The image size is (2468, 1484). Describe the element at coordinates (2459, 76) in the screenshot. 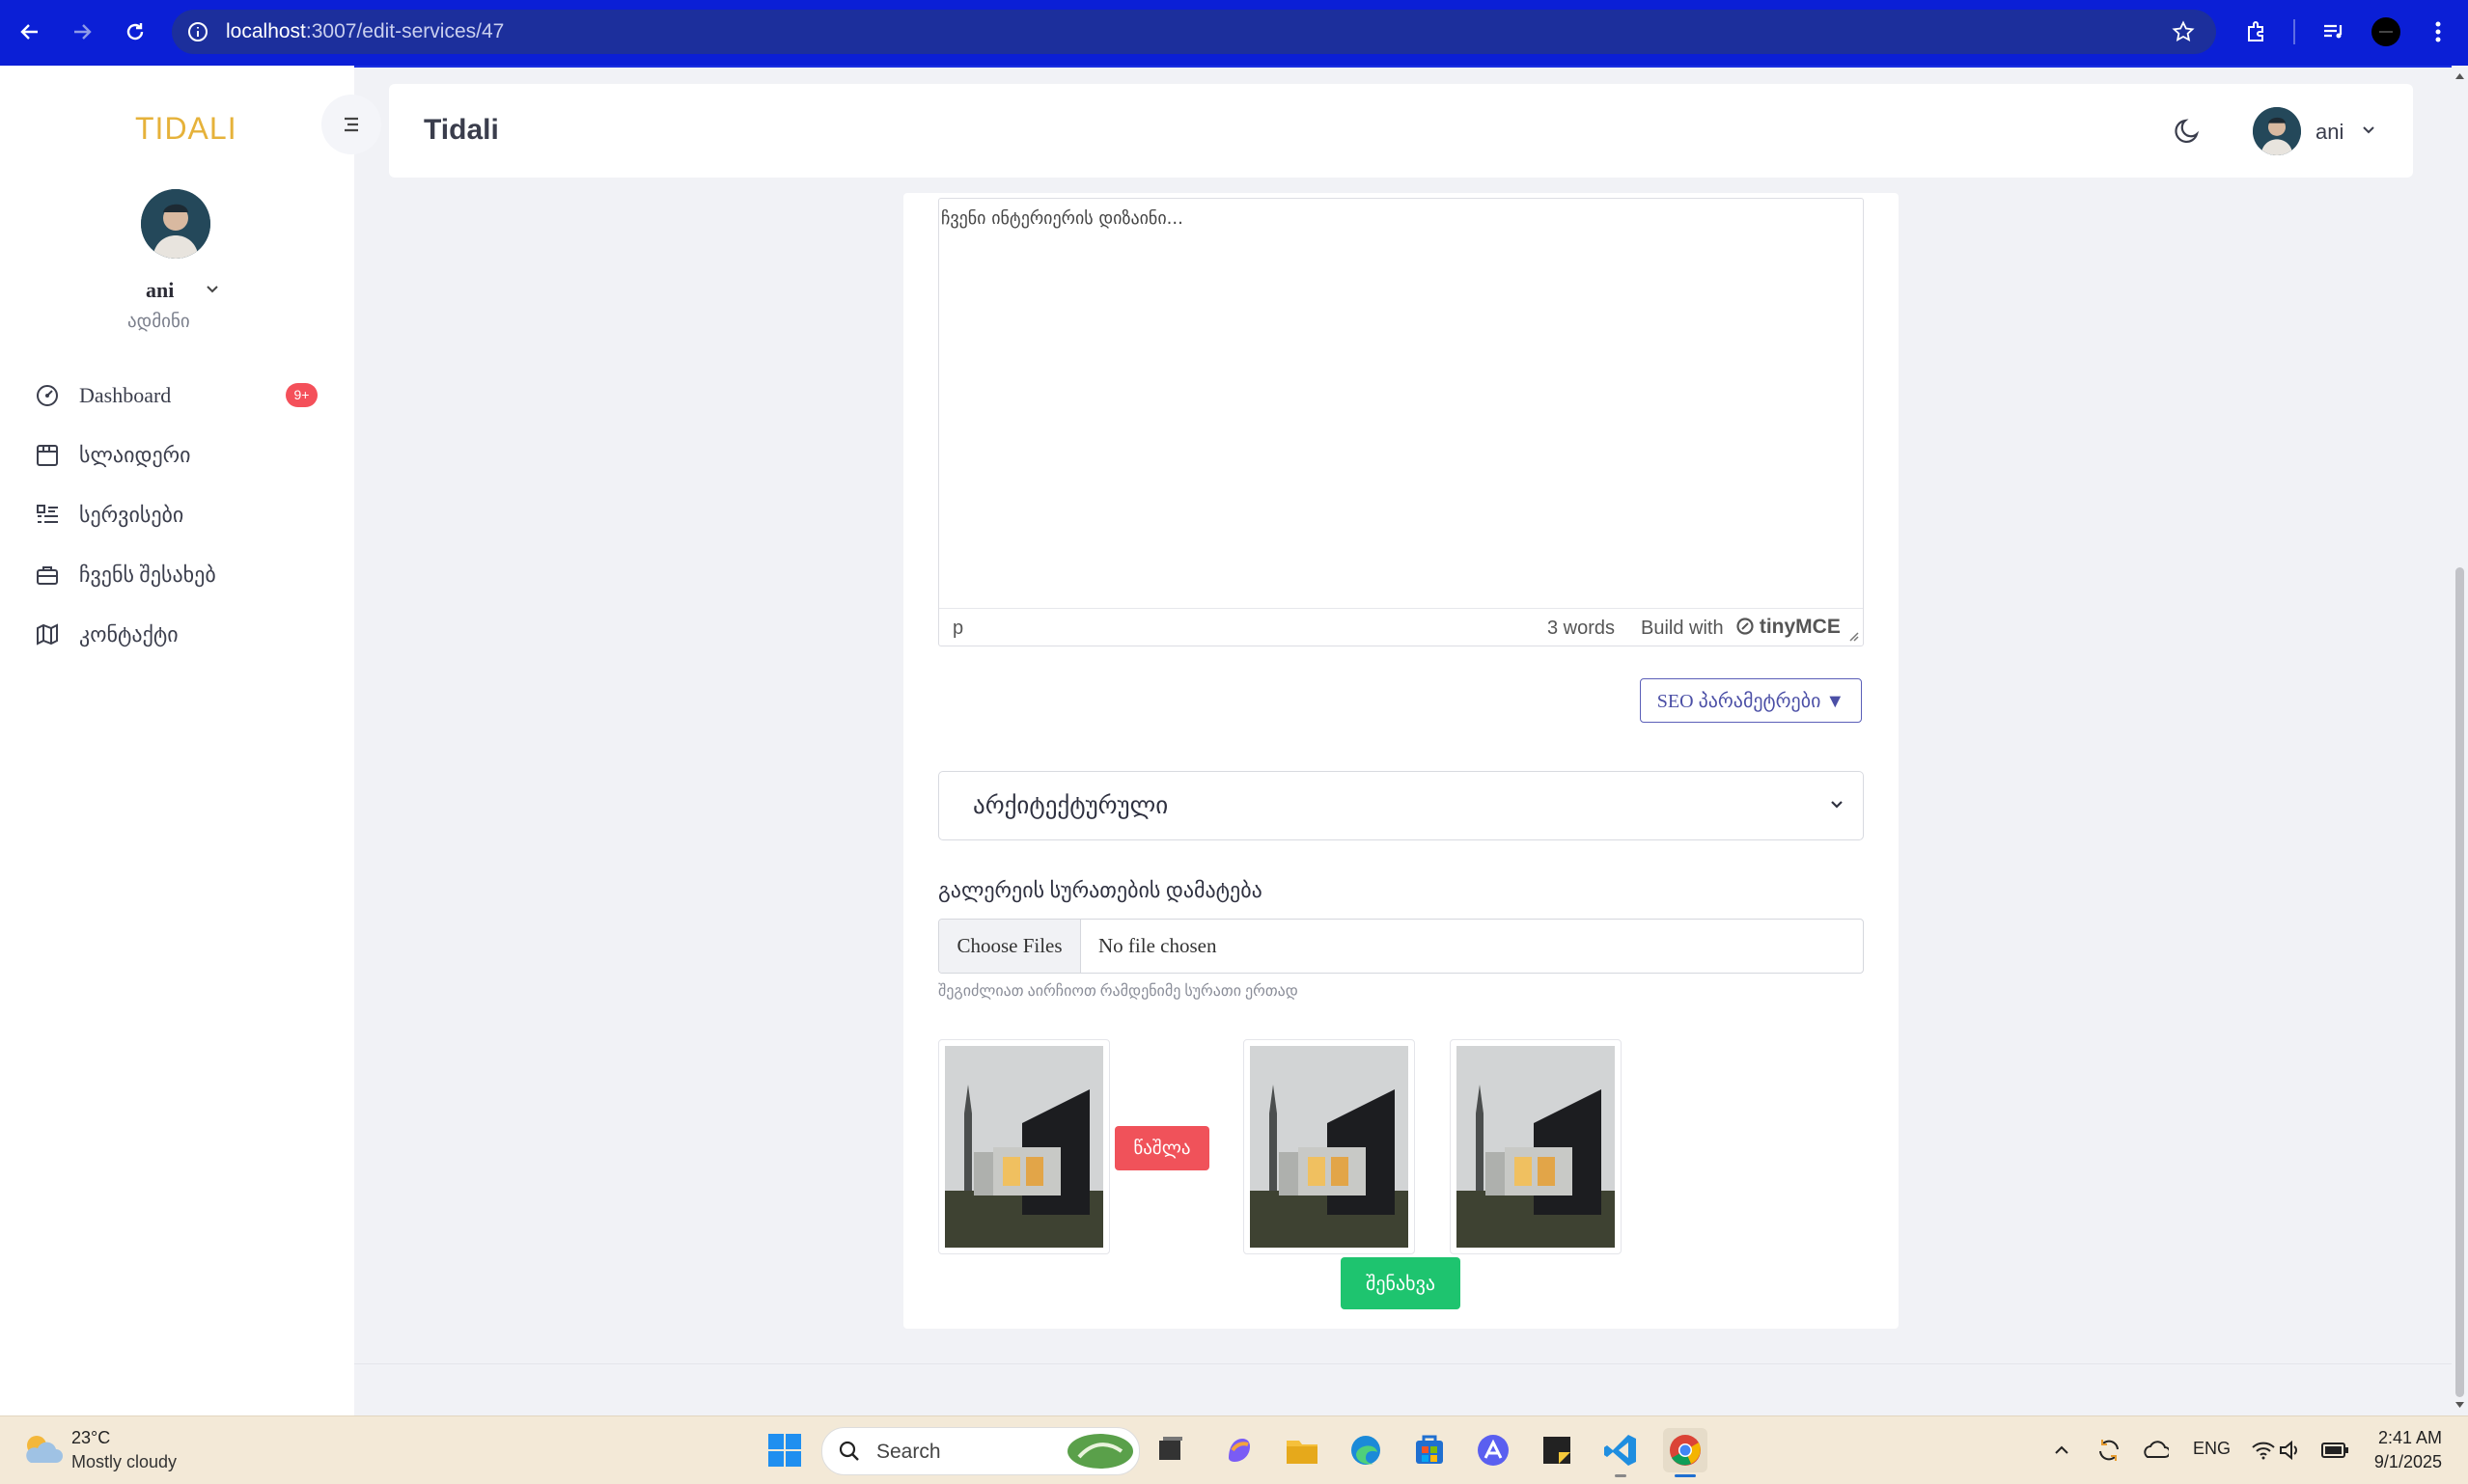

I see `scroll-up-icon` at that location.